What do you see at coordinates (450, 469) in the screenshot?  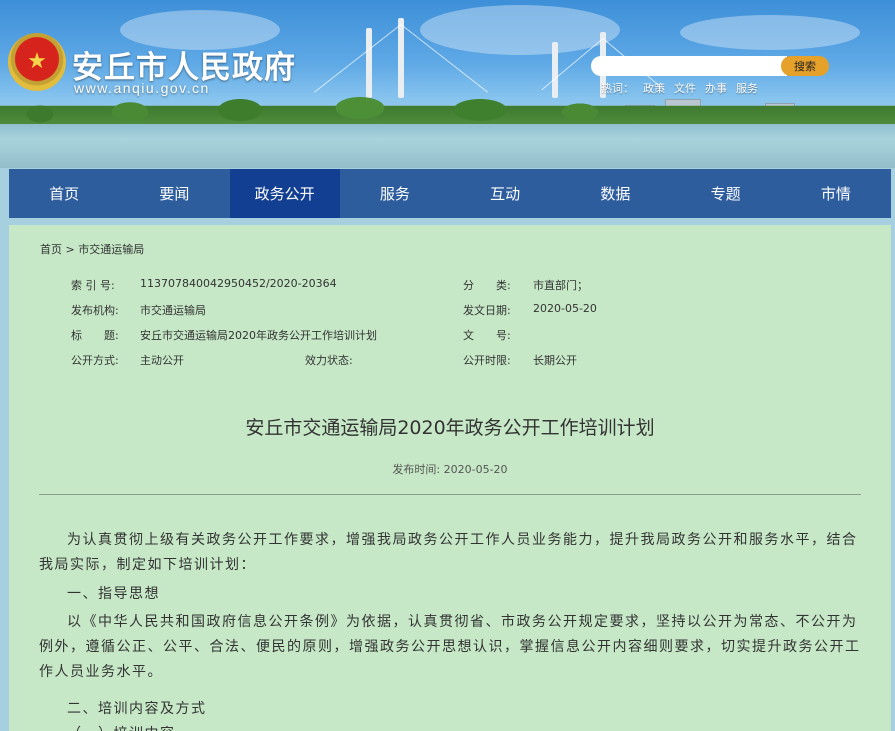 I see `publish-time: 发布时间: 2020-05-20` at bounding box center [450, 469].